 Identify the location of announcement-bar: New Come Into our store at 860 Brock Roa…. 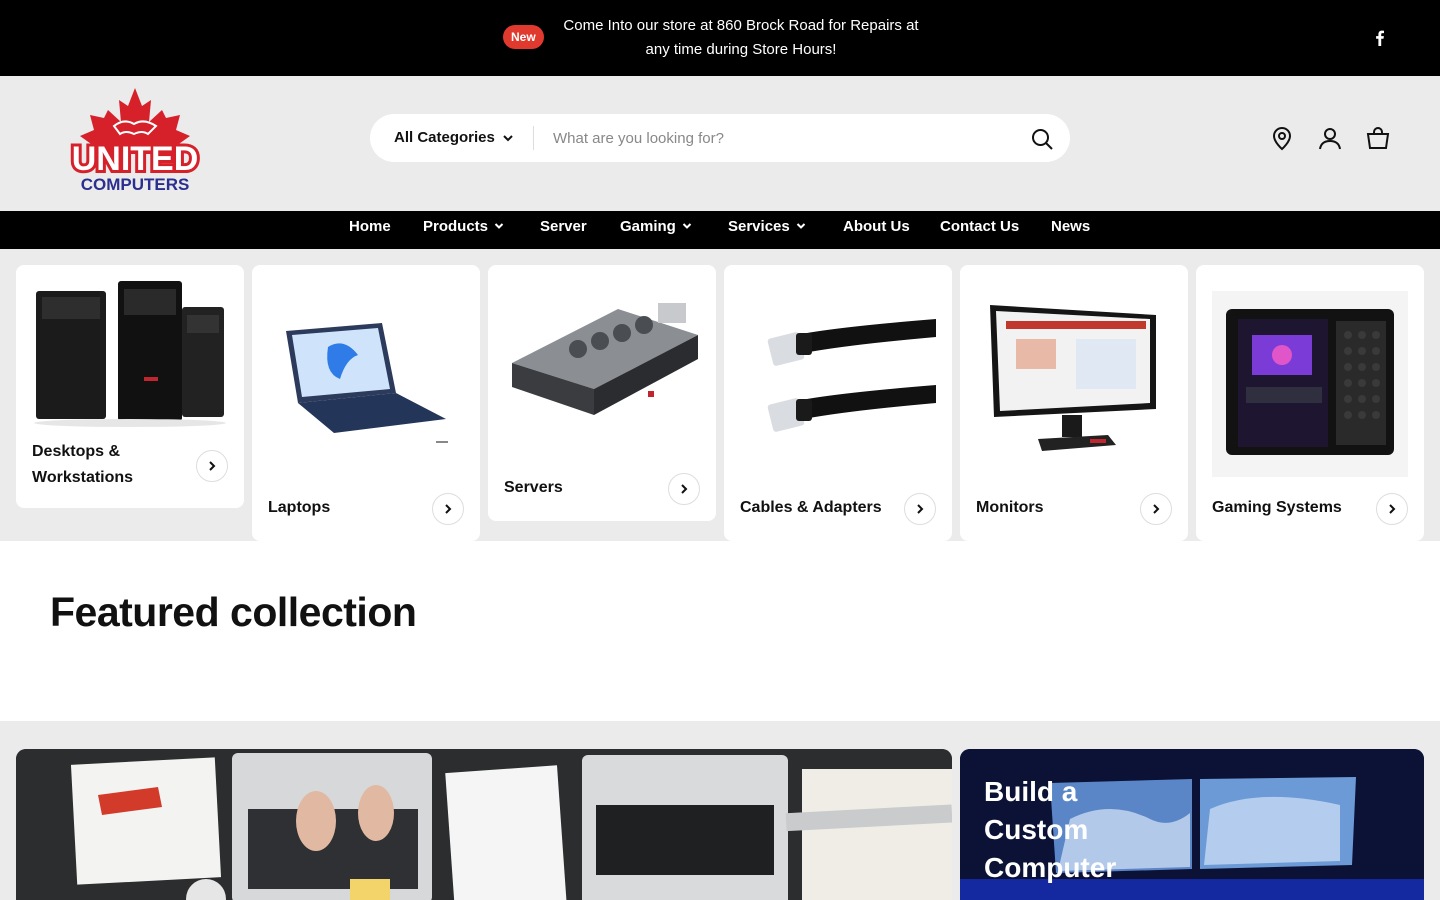
(720, 38).